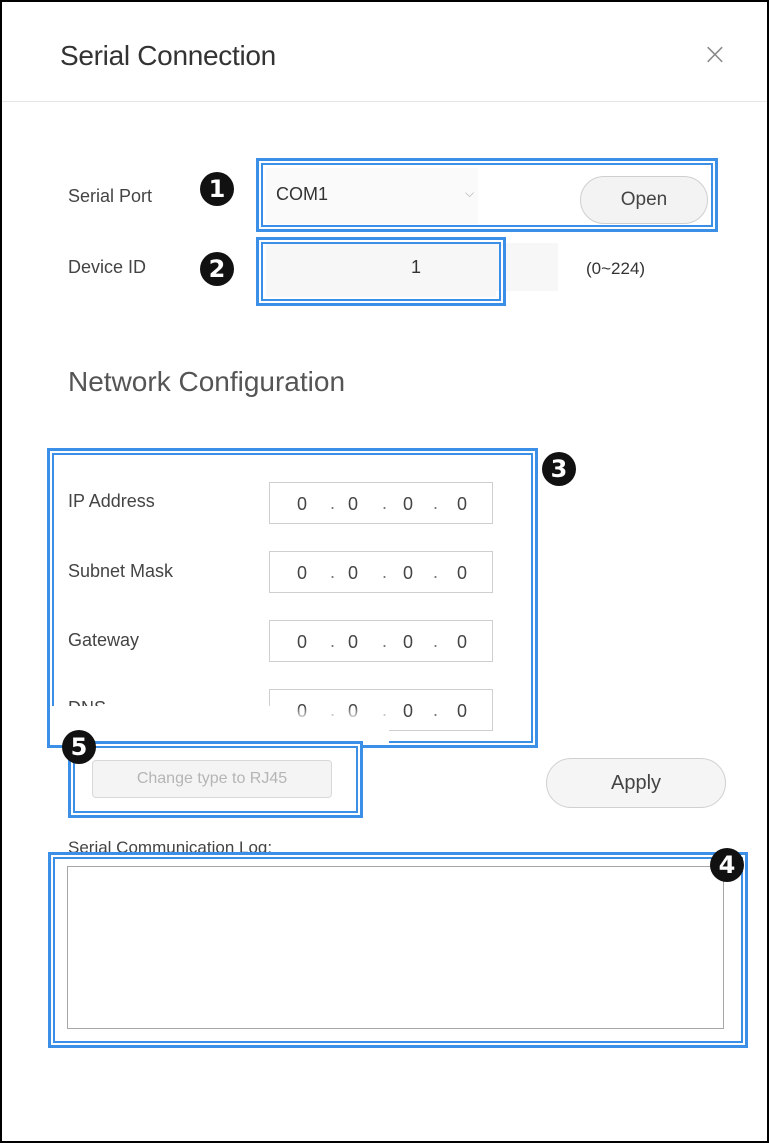 The image size is (769, 1143). Describe the element at coordinates (110, 196) in the screenshot. I see `serial-port-label: Serial Port` at that location.